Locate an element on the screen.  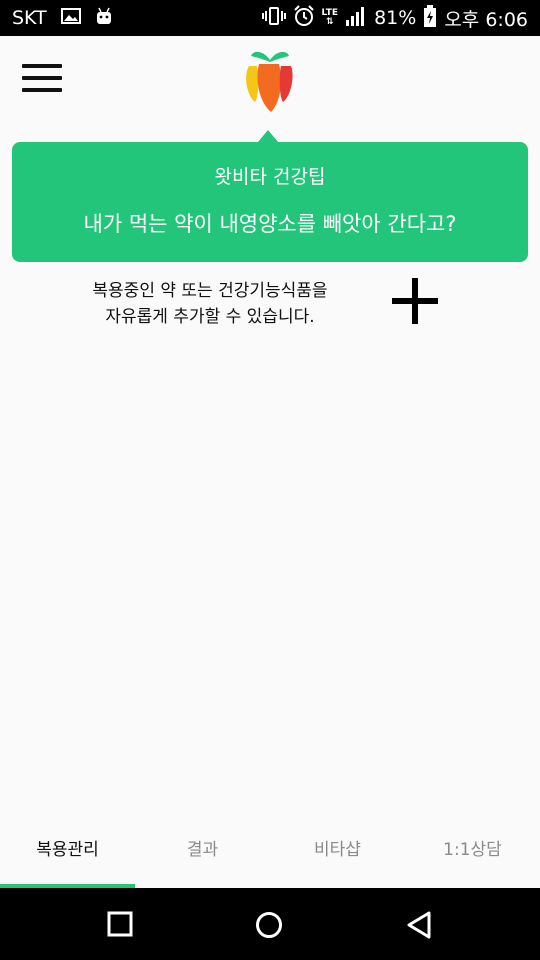
back-icon is located at coordinates (419, 925).